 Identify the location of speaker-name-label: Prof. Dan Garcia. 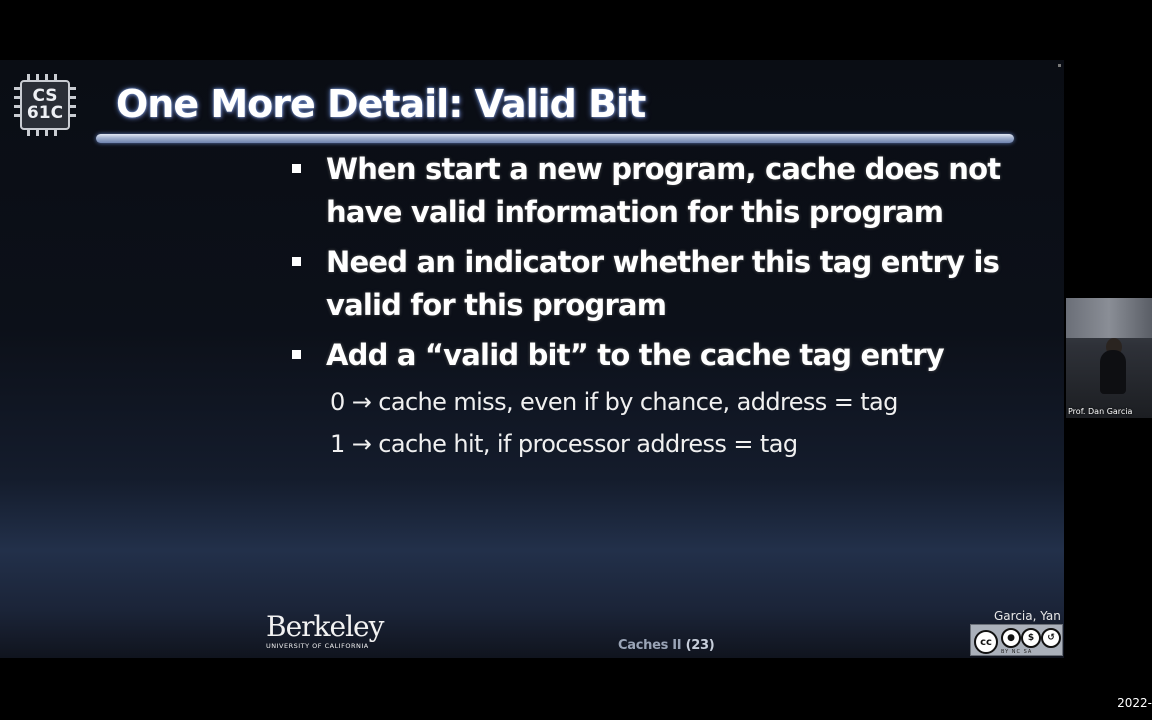
(1100, 411).